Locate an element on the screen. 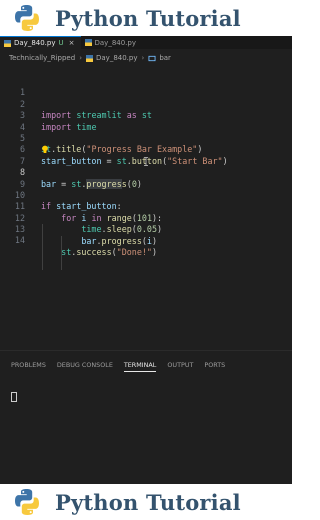 This screenshot has width=320, height=520. panel-divider is located at coordinates (146, 350).